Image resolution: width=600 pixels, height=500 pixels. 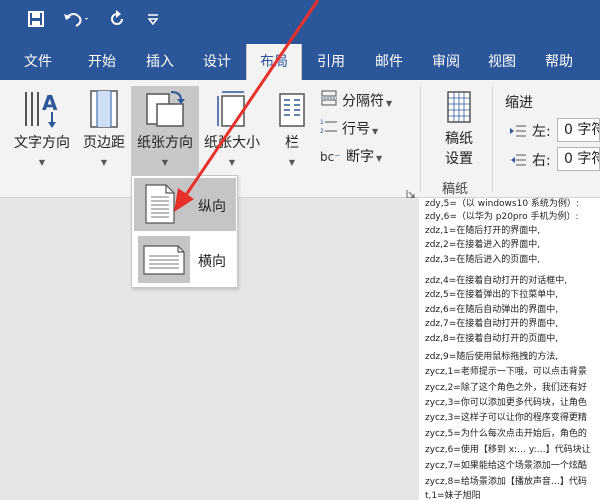 I want to click on manuscript-settings-label-2: 设置, so click(x=459, y=159).